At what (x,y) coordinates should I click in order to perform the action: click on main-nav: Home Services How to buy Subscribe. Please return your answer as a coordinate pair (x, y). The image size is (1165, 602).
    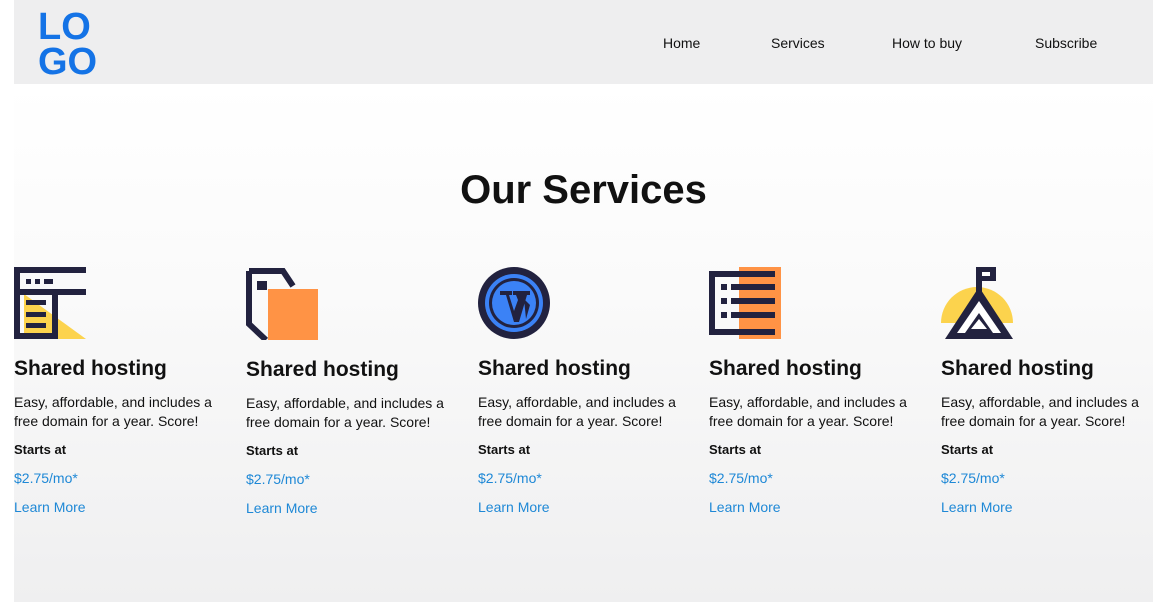
    Looking at the image, I should click on (583, 44).